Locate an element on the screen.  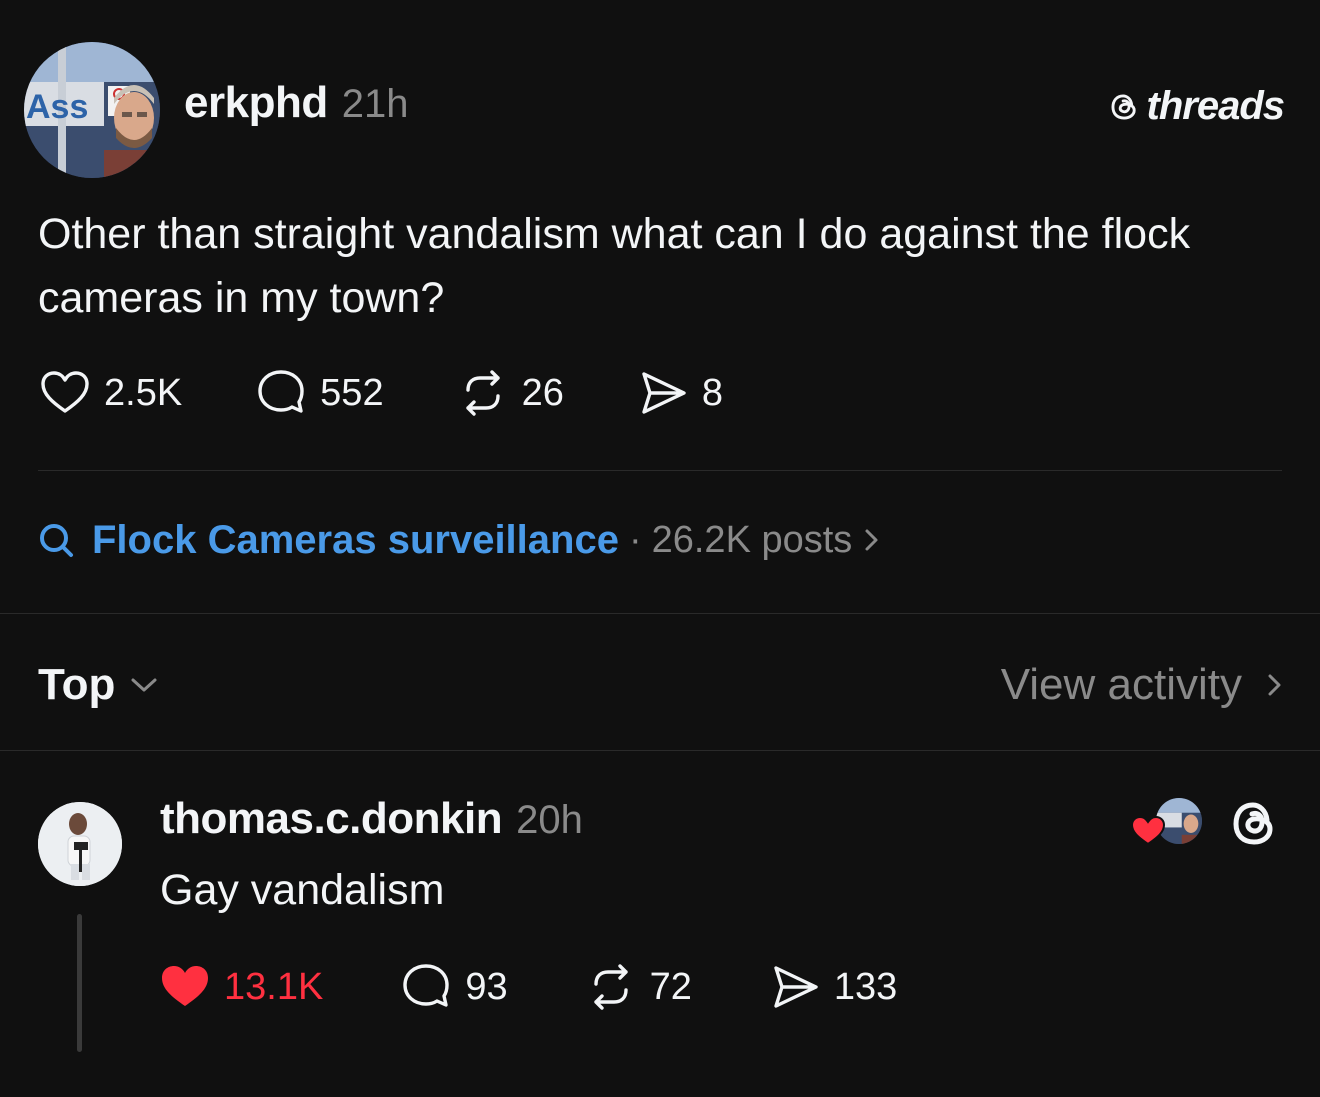
reply-body: Gay vandalism is located at coordinates (302, 890).